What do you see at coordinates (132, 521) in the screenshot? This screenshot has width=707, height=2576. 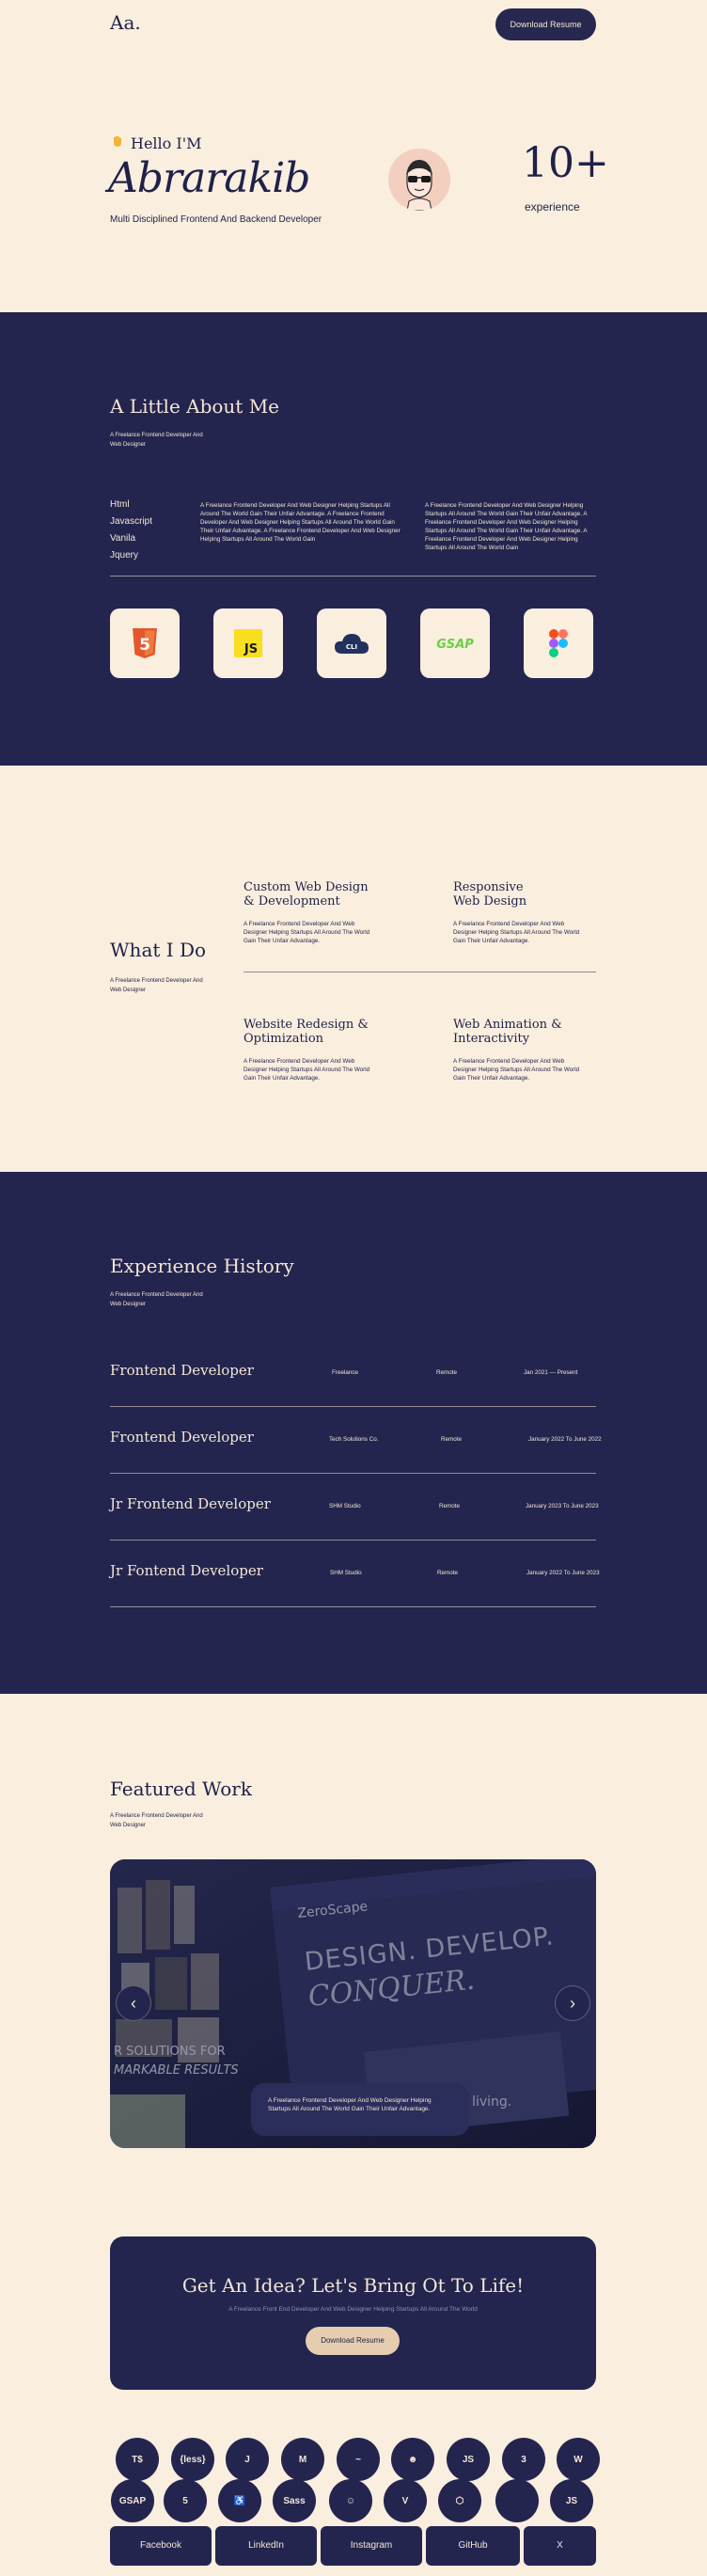 I see `skill-item: Javascript` at bounding box center [132, 521].